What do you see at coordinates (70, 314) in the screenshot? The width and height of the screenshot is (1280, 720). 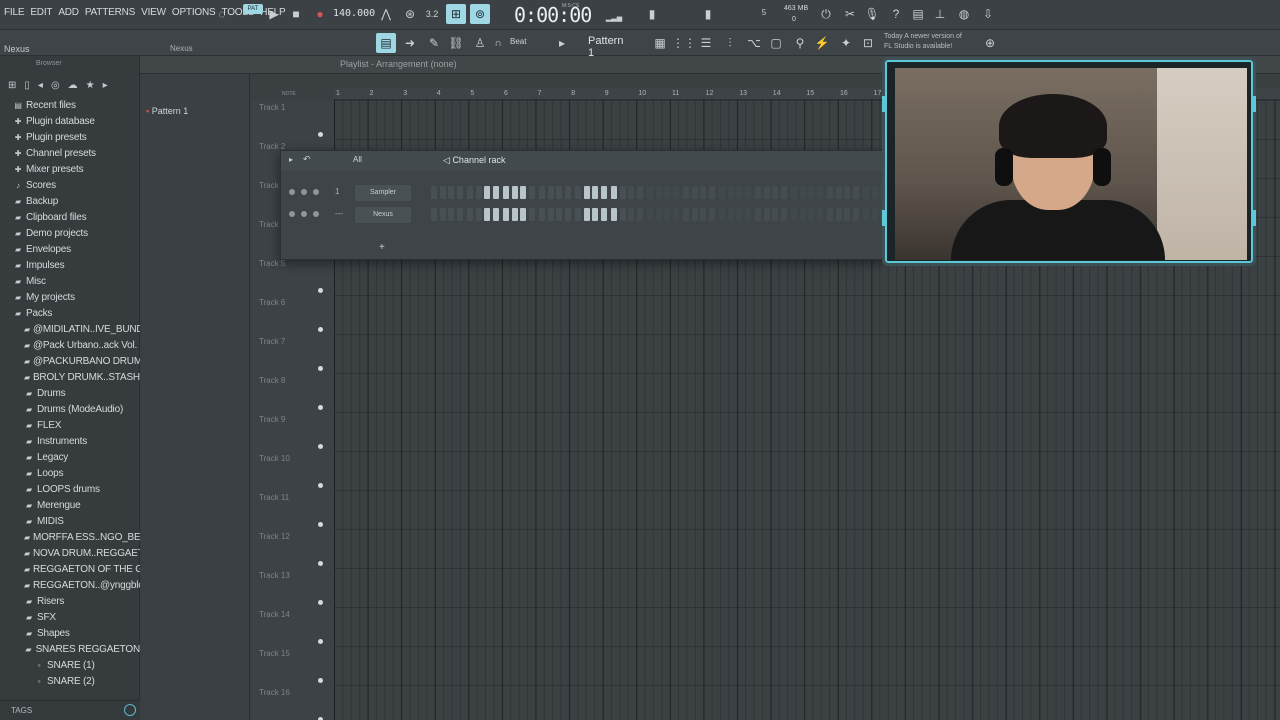 I see `browser-item: ▰ Packs` at bounding box center [70, 314].